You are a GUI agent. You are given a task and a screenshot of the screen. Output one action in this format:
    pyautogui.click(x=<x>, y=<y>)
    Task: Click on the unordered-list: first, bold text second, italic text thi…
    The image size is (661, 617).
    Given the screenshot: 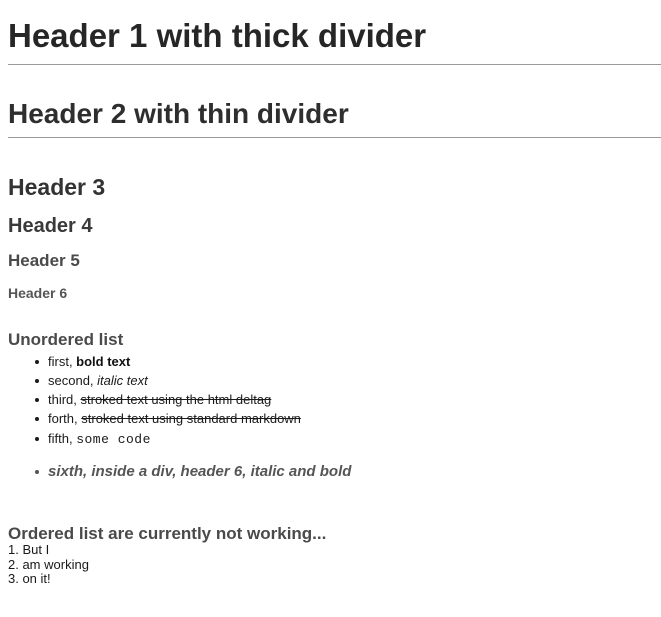 What is the action you would take?
    pyautogui.click(x=179, y=417)
    